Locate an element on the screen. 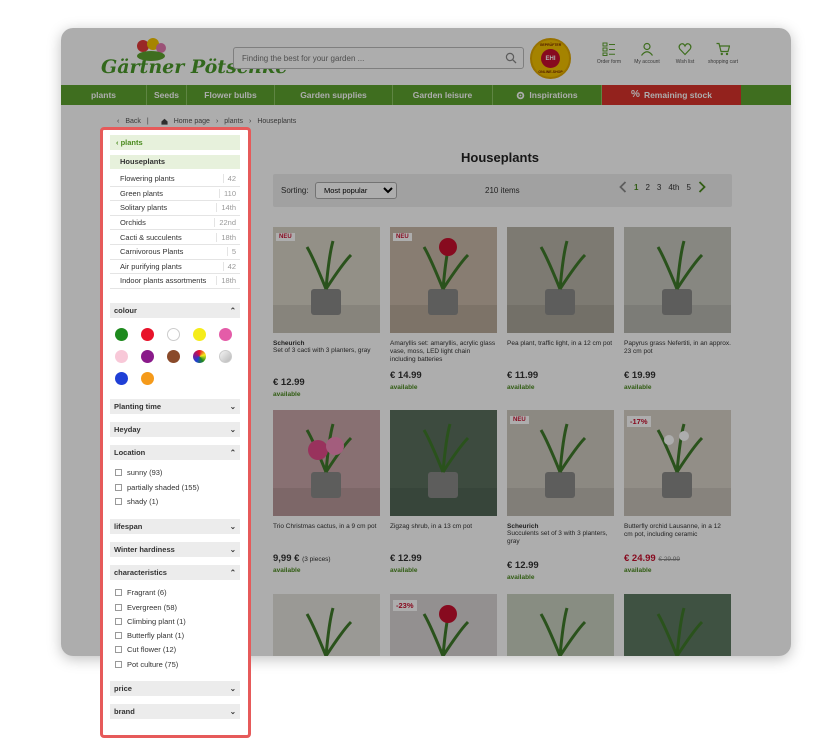 The width and height of the screenshot is (840, 745). filter-colour-header: colour ⌃ is located at coordinates (175, 310).